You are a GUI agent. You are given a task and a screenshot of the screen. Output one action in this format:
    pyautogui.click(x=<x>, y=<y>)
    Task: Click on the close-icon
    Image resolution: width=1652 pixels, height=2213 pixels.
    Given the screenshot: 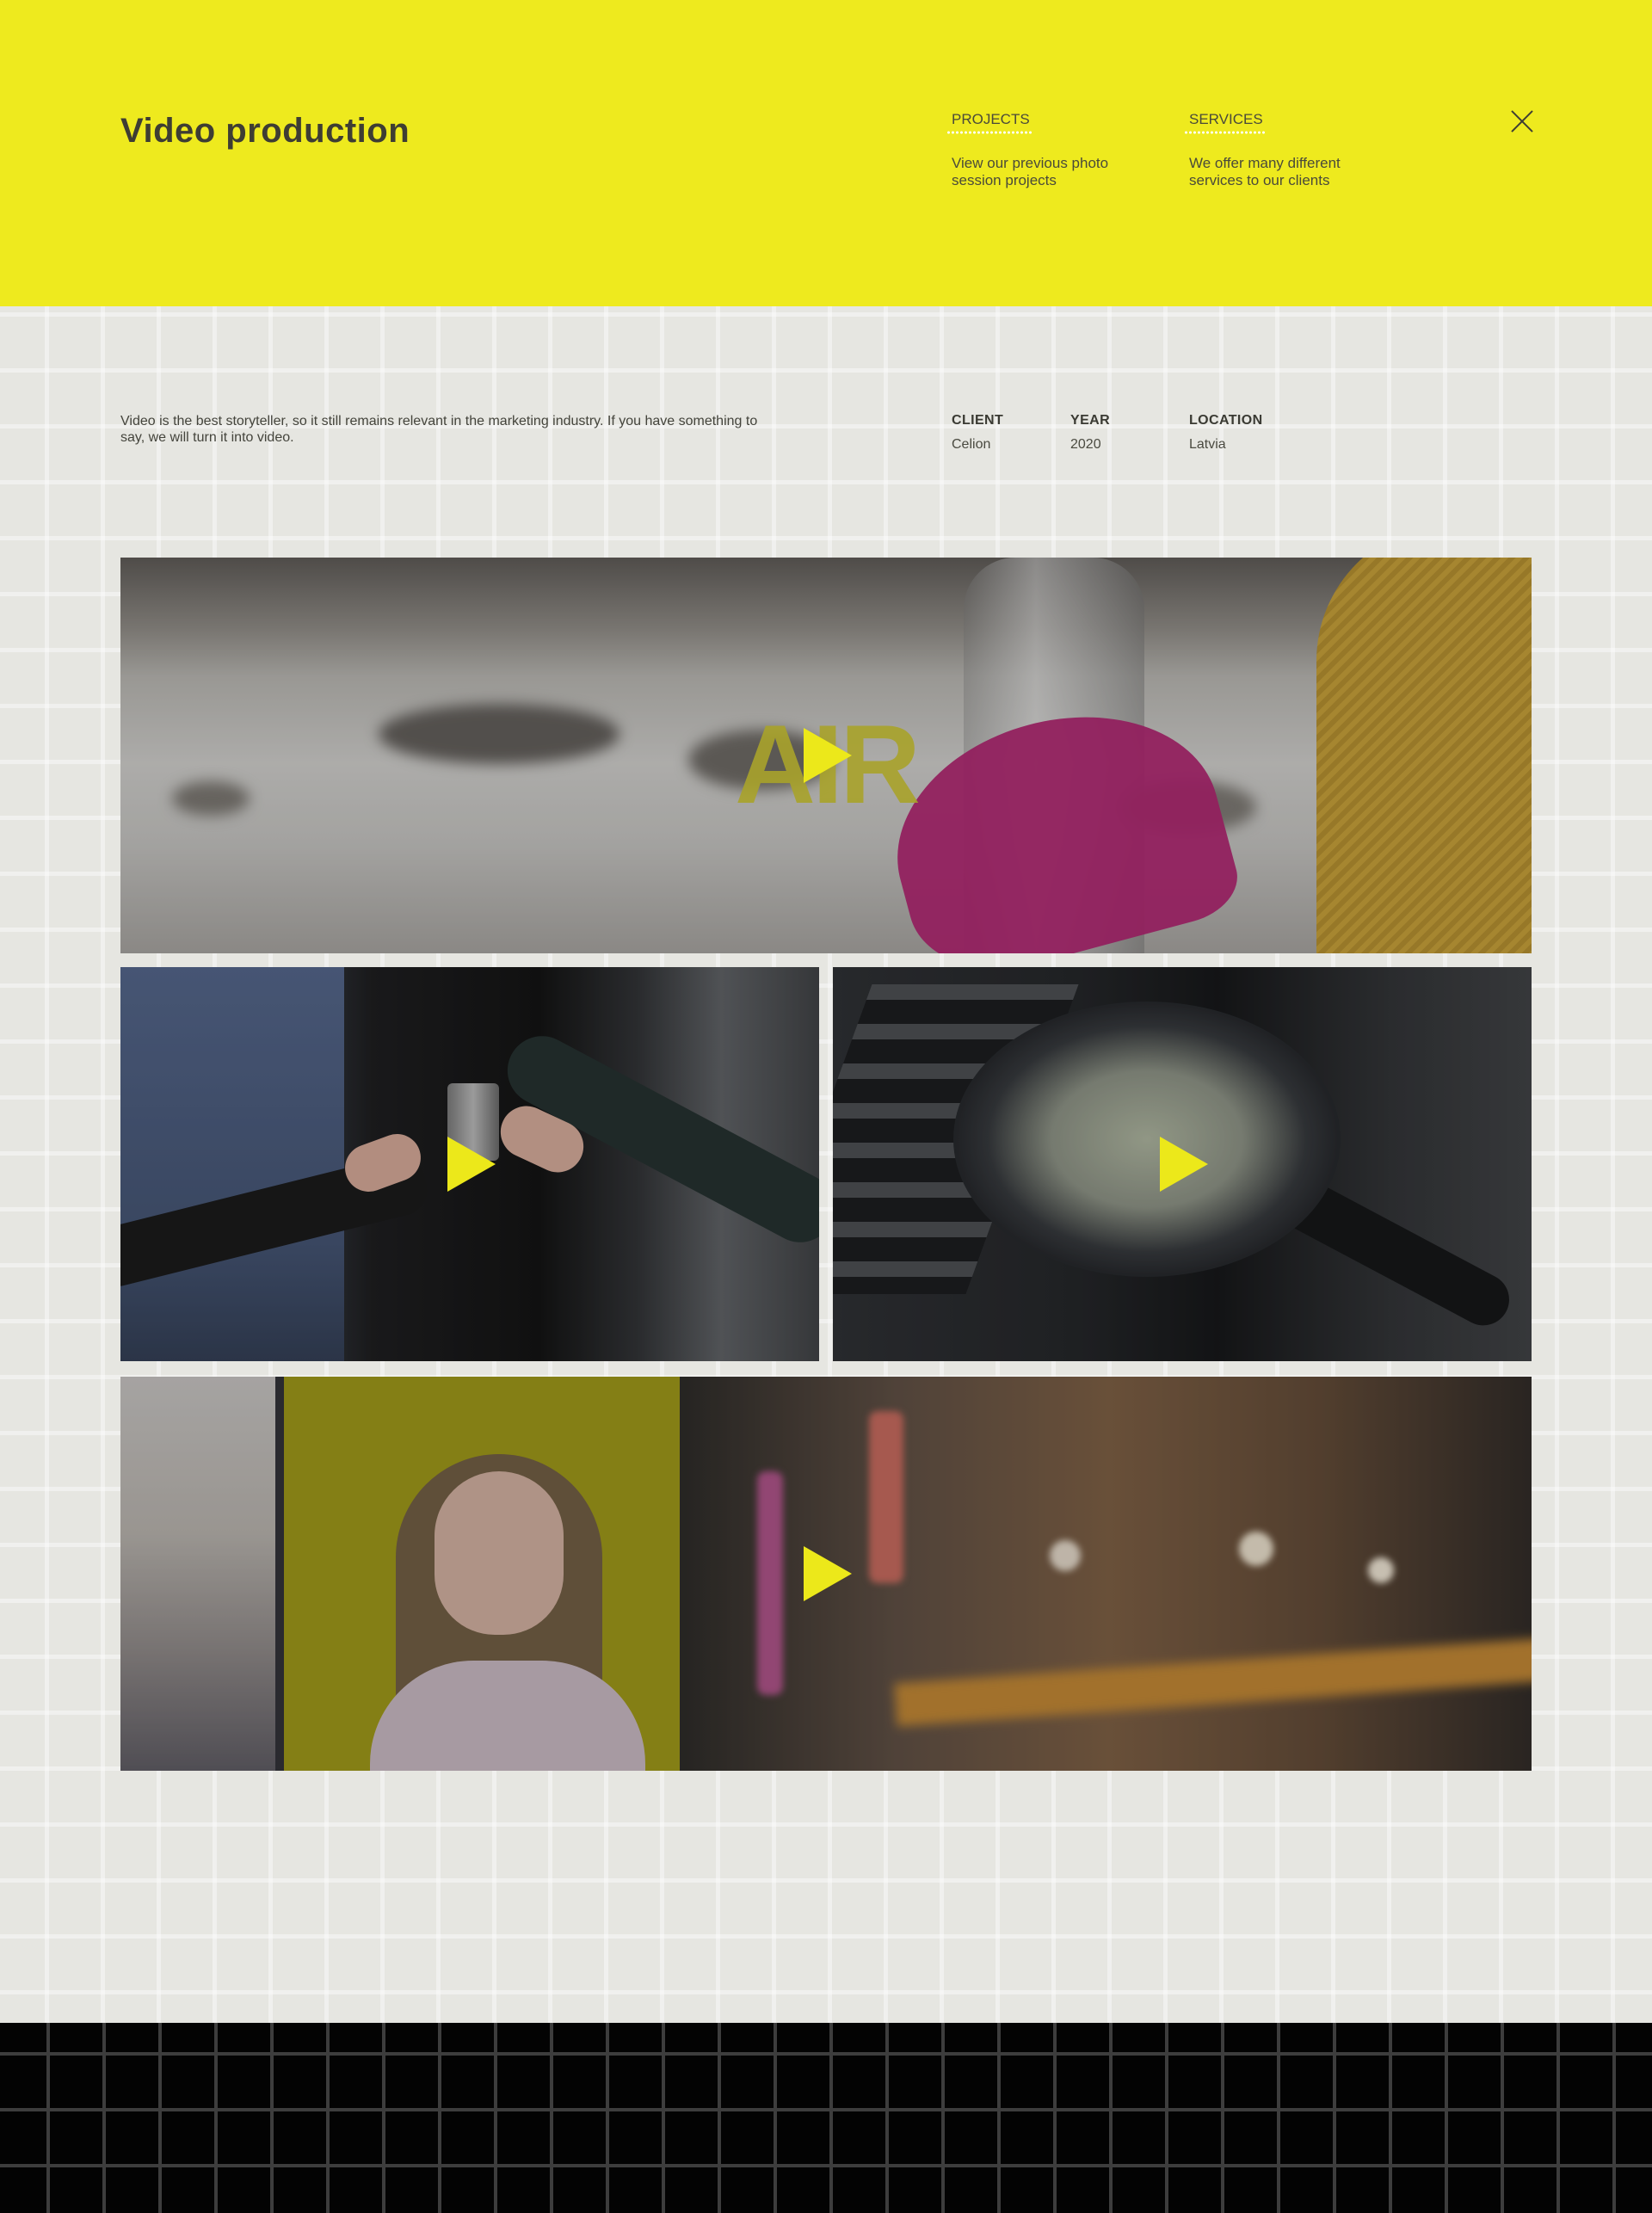 What is the action you would take?
    pyautogui.click(x=1522, y=121)
    